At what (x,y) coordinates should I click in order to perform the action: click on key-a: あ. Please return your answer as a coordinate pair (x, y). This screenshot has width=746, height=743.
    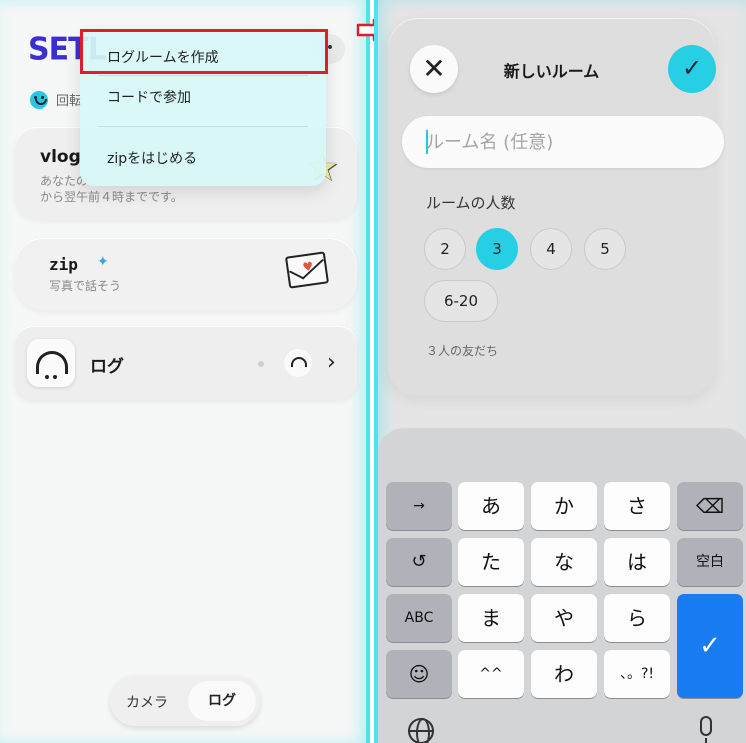
    Looking at the image, I should click on (491, 506).